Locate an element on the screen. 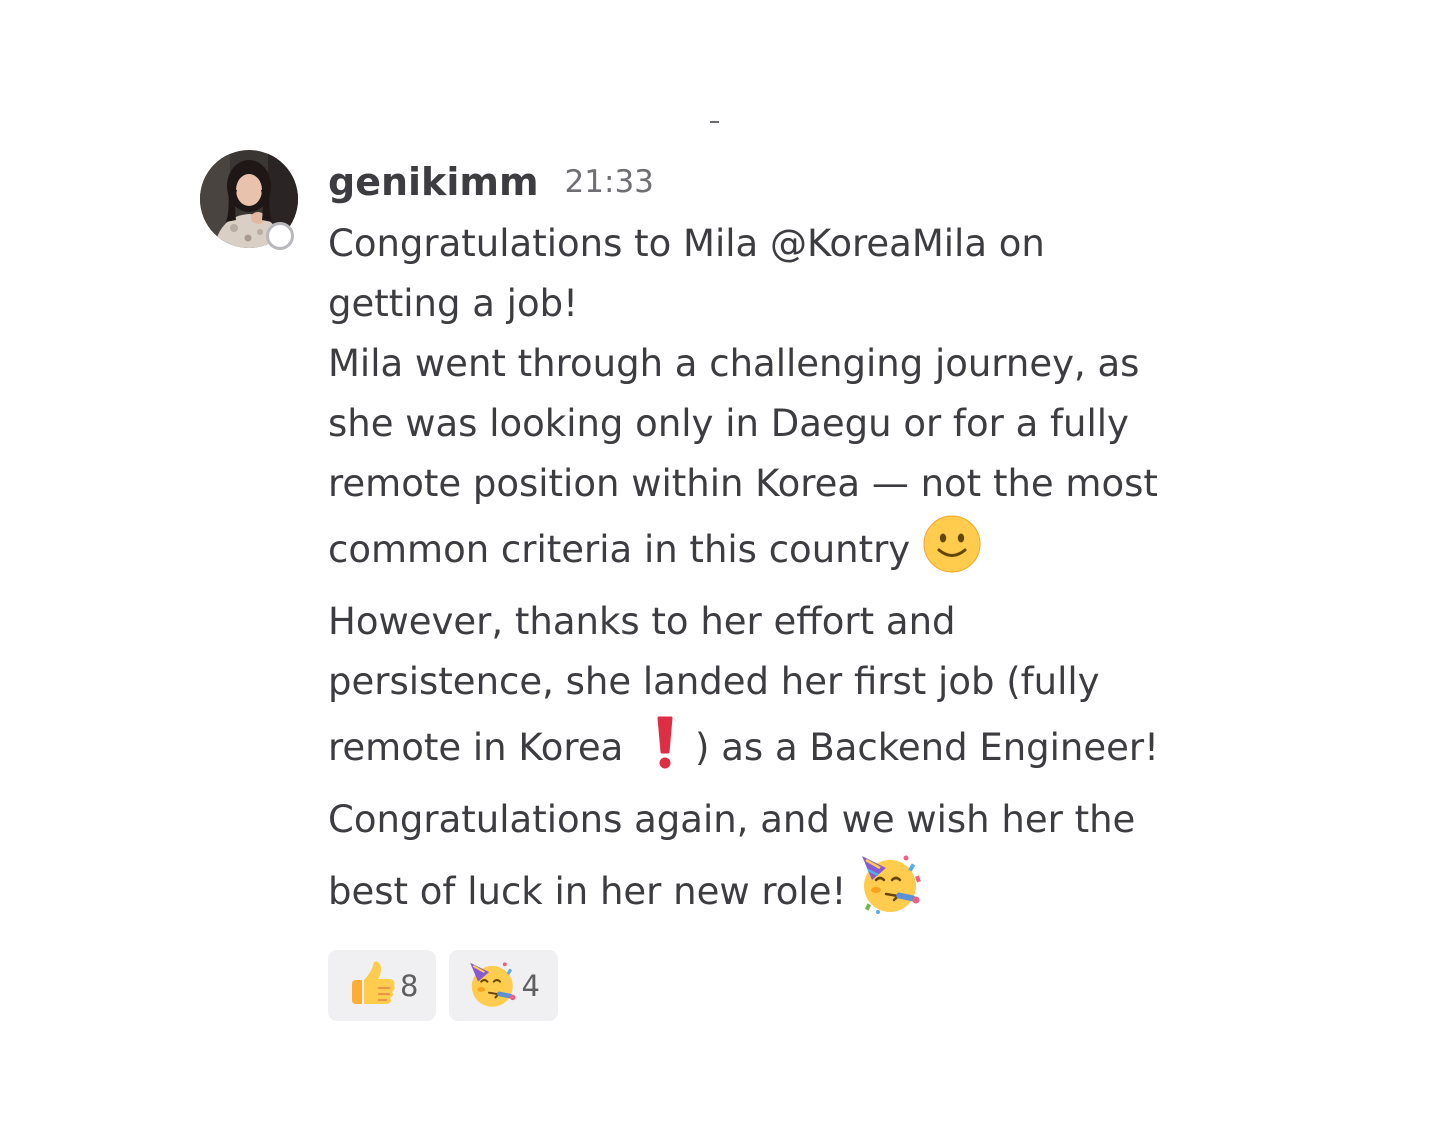 Image resolution: width=1429 pixels, height=1122 pixels. reaction-count: 8 is located at coordinates (409, 985).